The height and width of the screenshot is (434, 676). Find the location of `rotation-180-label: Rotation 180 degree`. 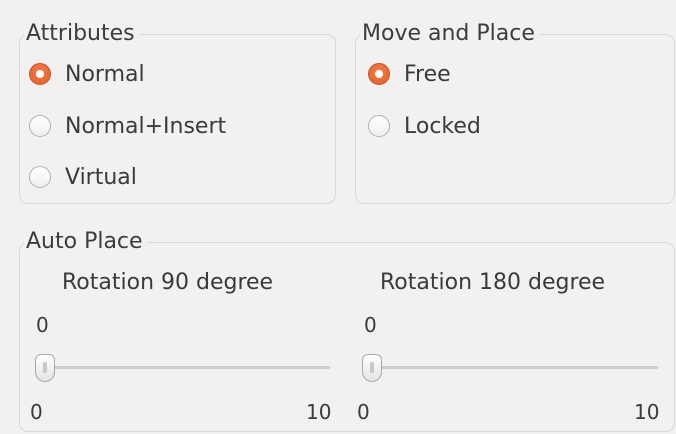

rotation-180-label: Rotation 180 degree is located at coordinates (493, 282).